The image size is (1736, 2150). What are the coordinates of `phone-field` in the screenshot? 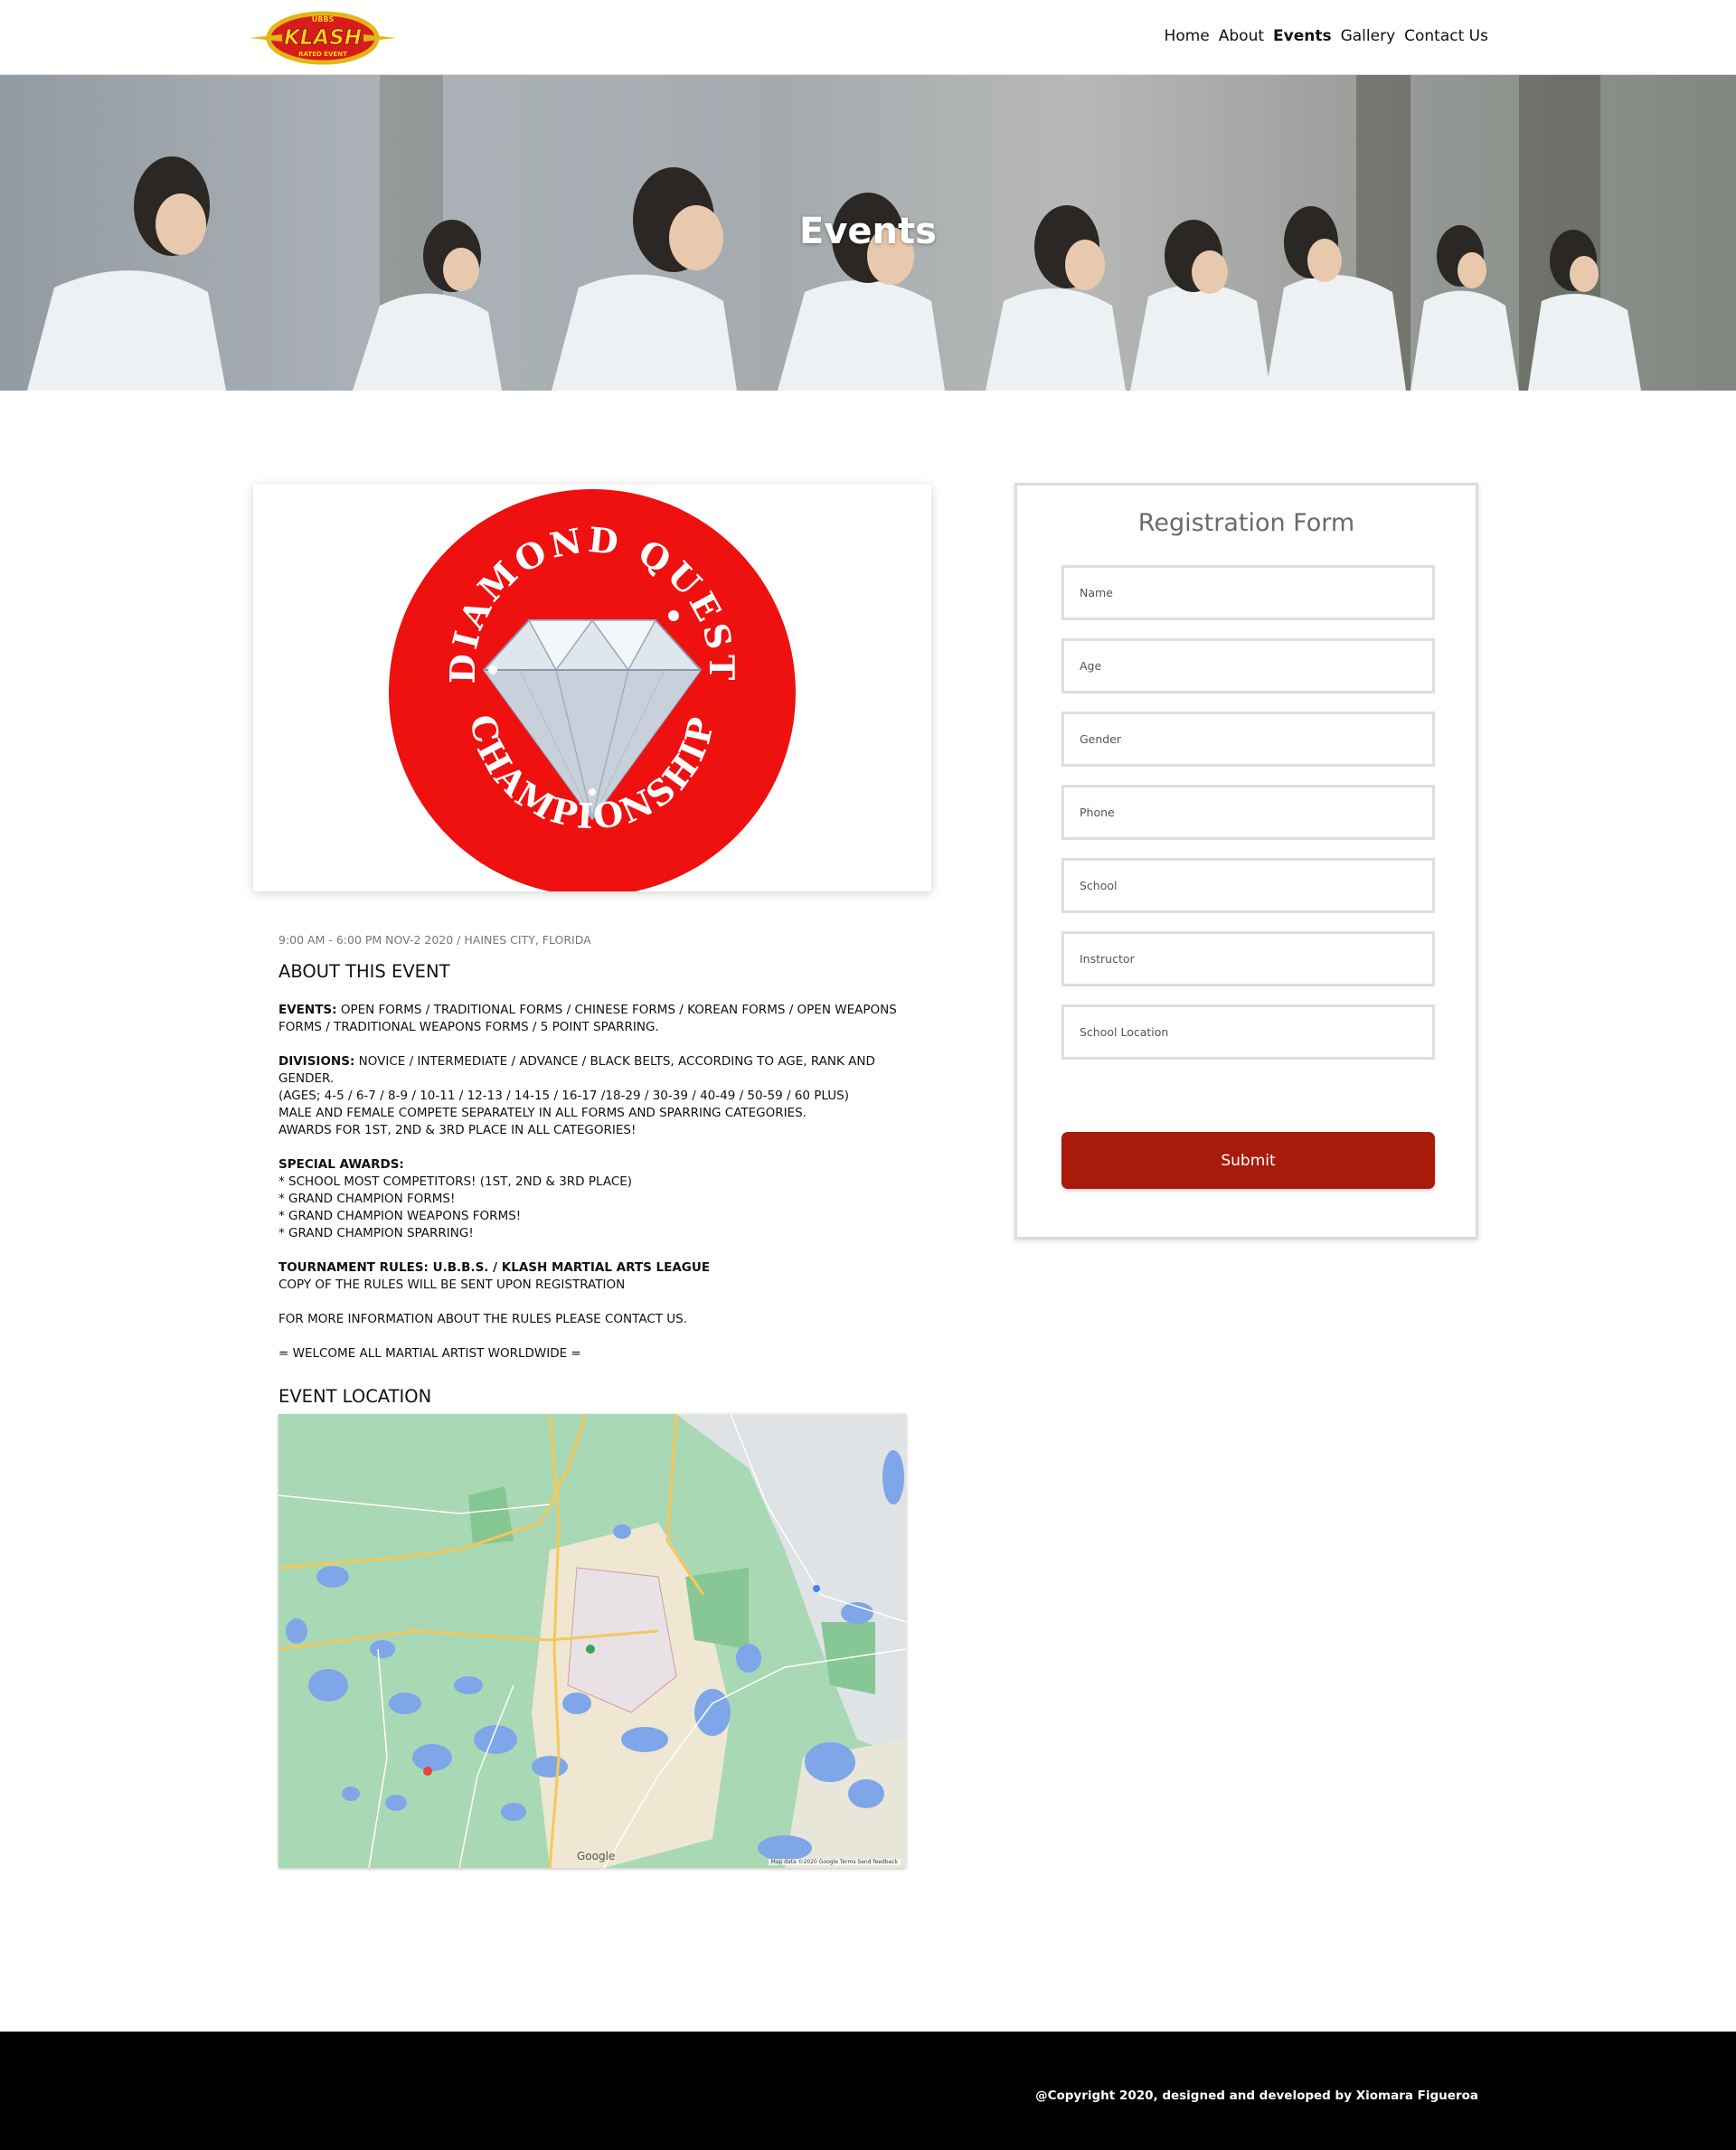 It's located at (1248, 813).